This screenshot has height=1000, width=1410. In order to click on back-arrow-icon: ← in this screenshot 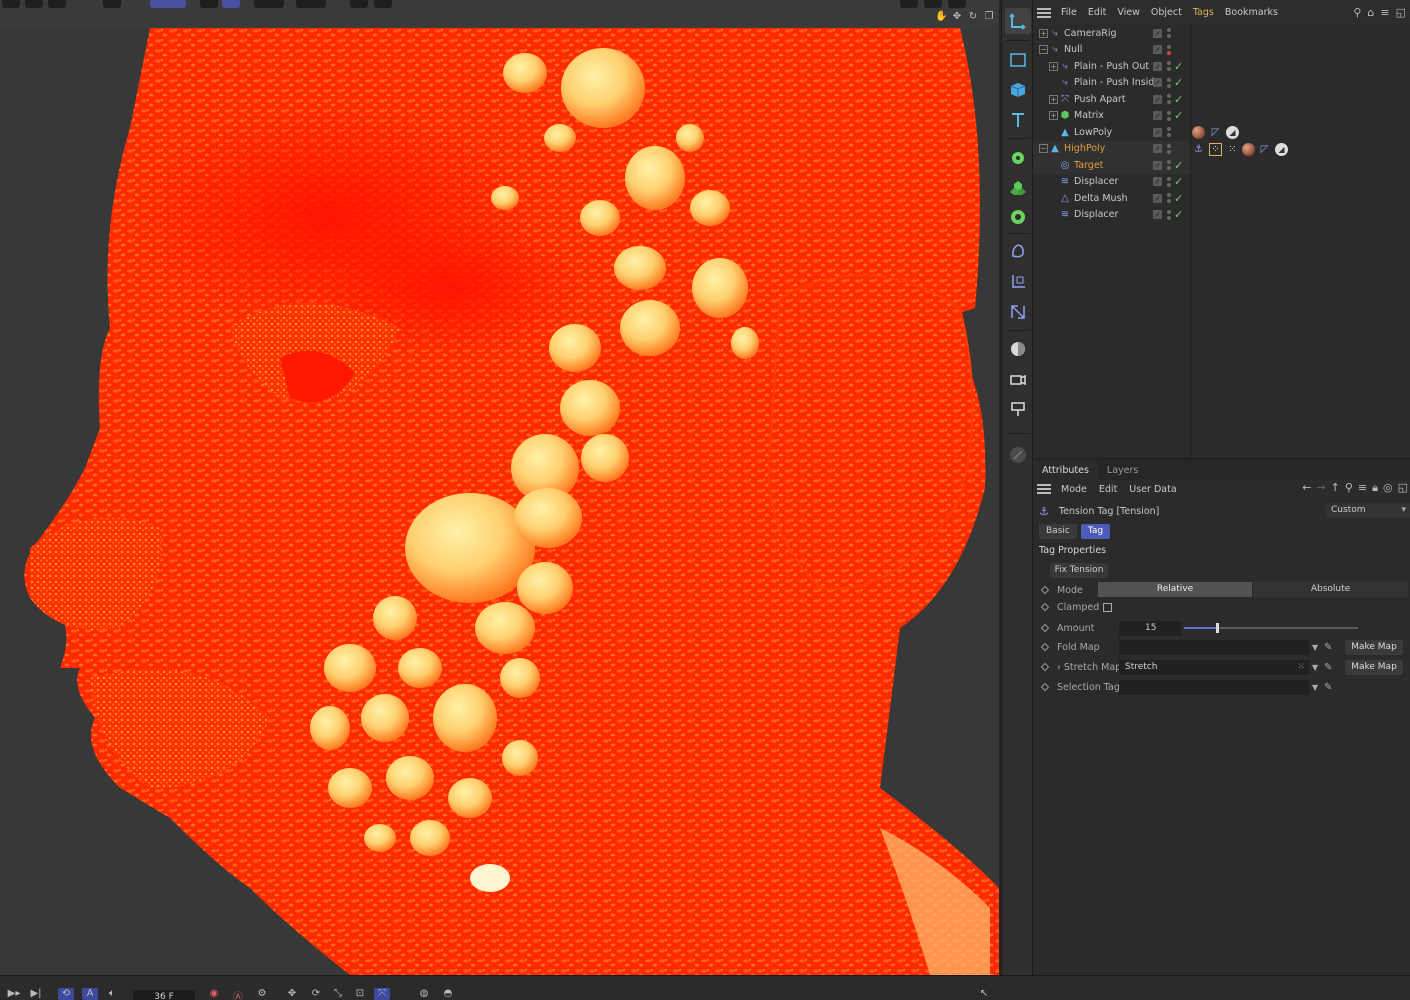, I will do `click(1306, 488)`.